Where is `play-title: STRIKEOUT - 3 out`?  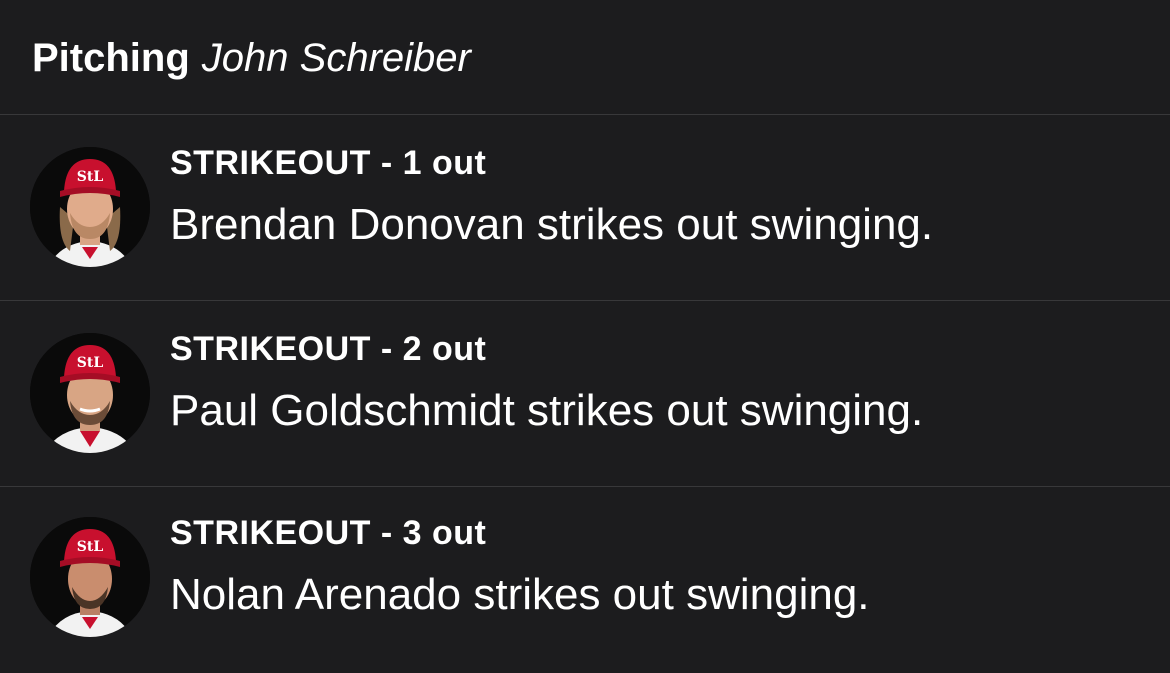
play-title: STRIKEOUT - 3 out is located at coordinates (328, 533).